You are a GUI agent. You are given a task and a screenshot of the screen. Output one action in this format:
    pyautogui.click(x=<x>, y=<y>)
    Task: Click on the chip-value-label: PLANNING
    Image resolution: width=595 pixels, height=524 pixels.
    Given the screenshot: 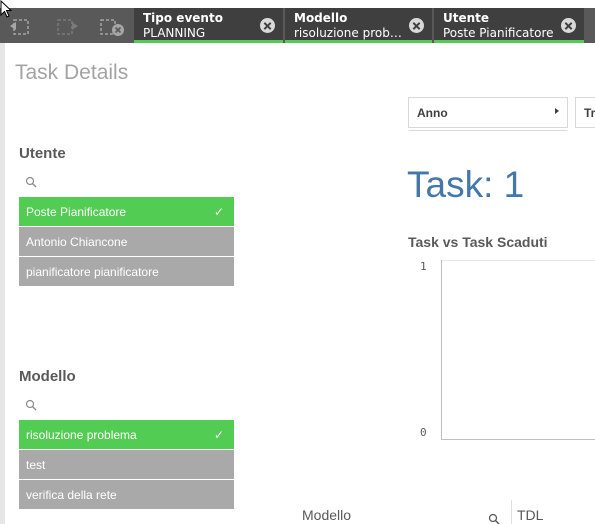 What is the action you would take?
    pyautogui.click(x=174, y=33)
    